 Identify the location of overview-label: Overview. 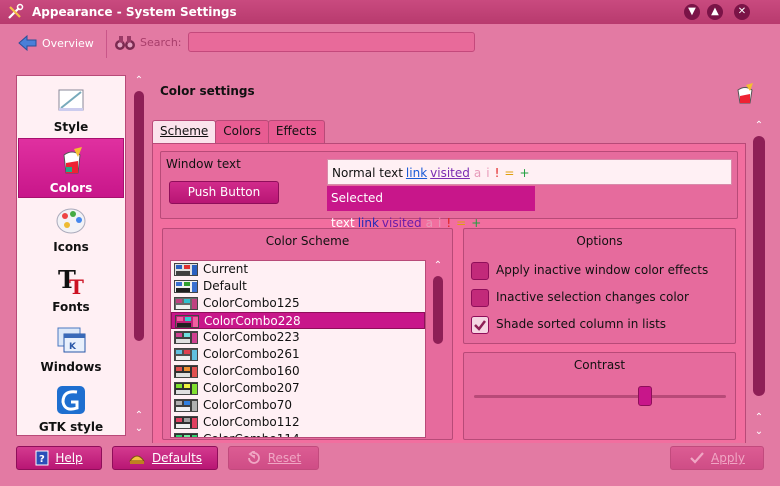
(68, 43).